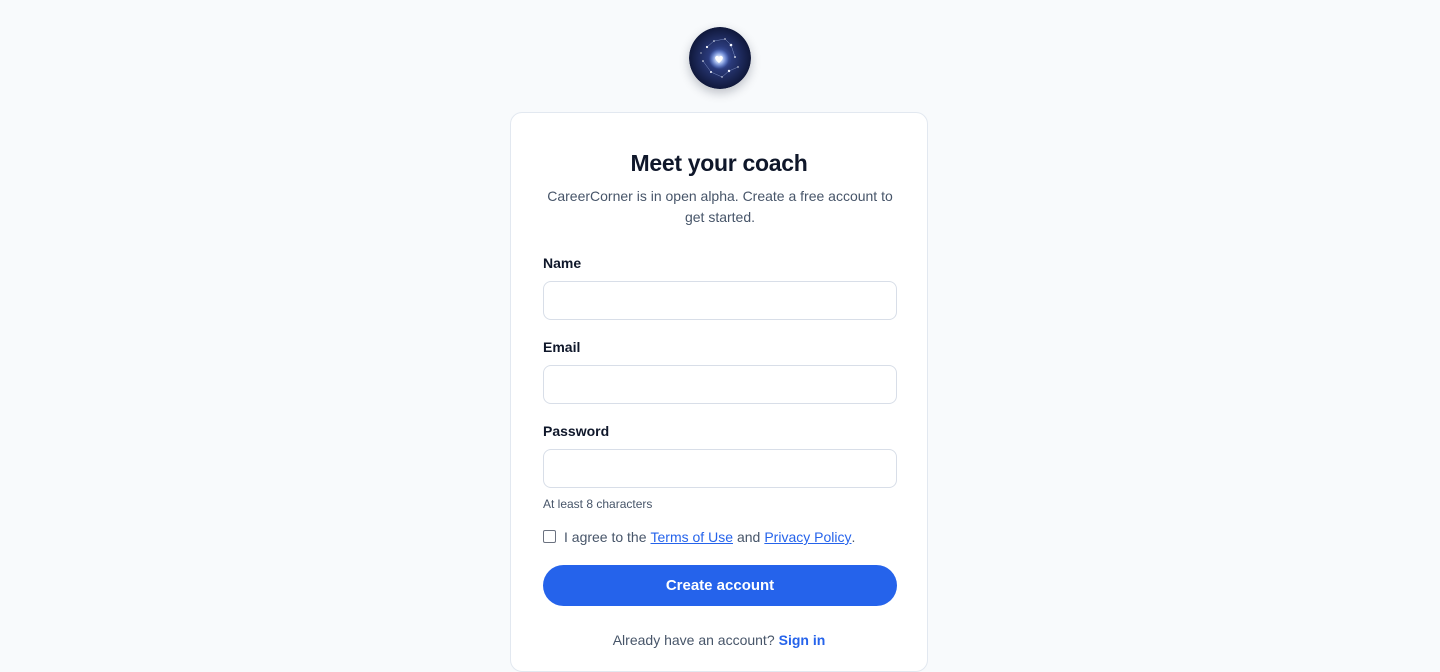  Describe the element at coordinates (562, 347) in the screenshot. I see `email-label: Email` at that location.